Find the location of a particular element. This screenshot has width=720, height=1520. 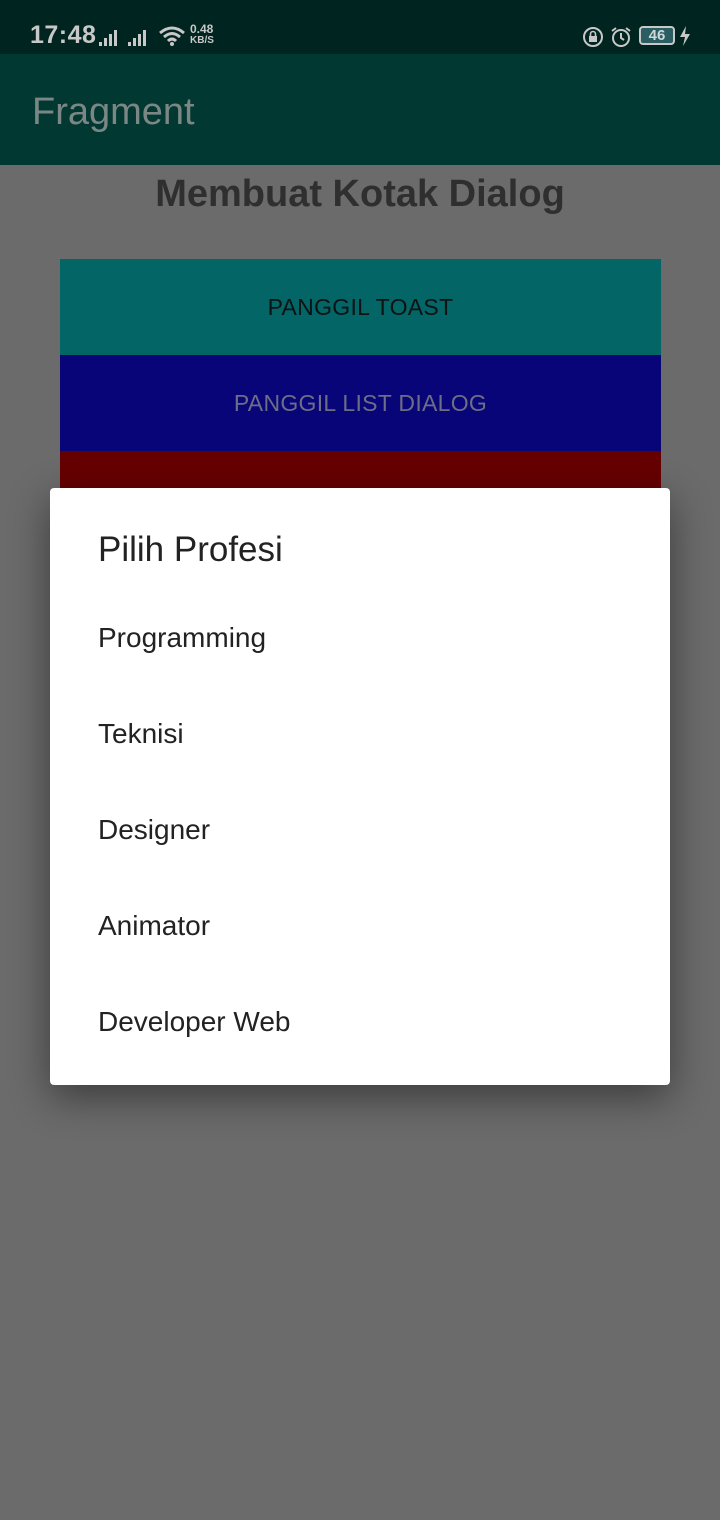

net-speed-value: 0.48 is located at coordinates (202, 29).